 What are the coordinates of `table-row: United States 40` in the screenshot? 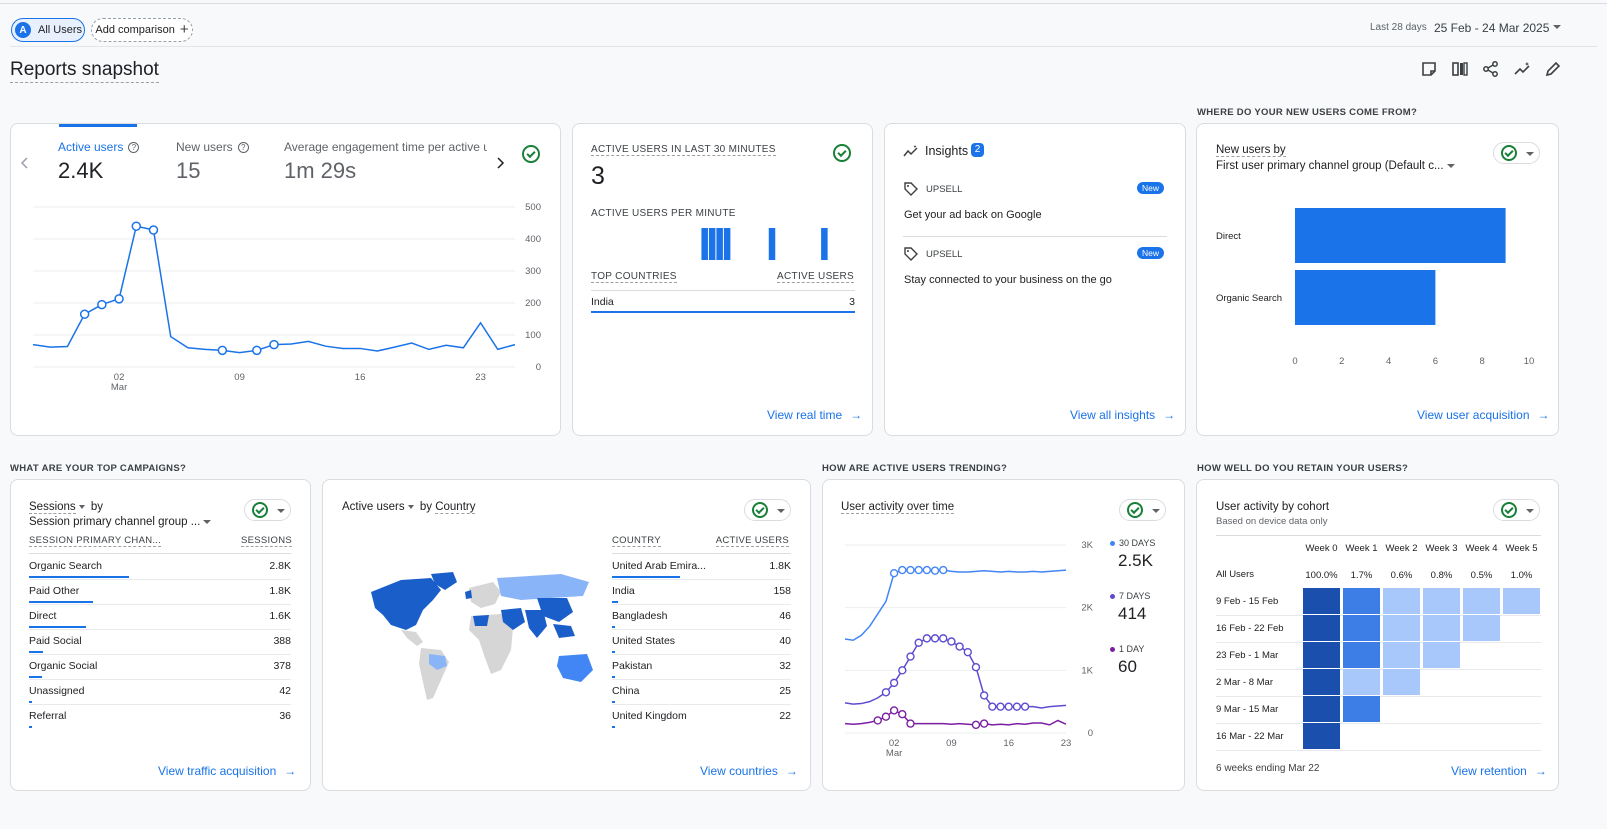 It's located at (701, 641).